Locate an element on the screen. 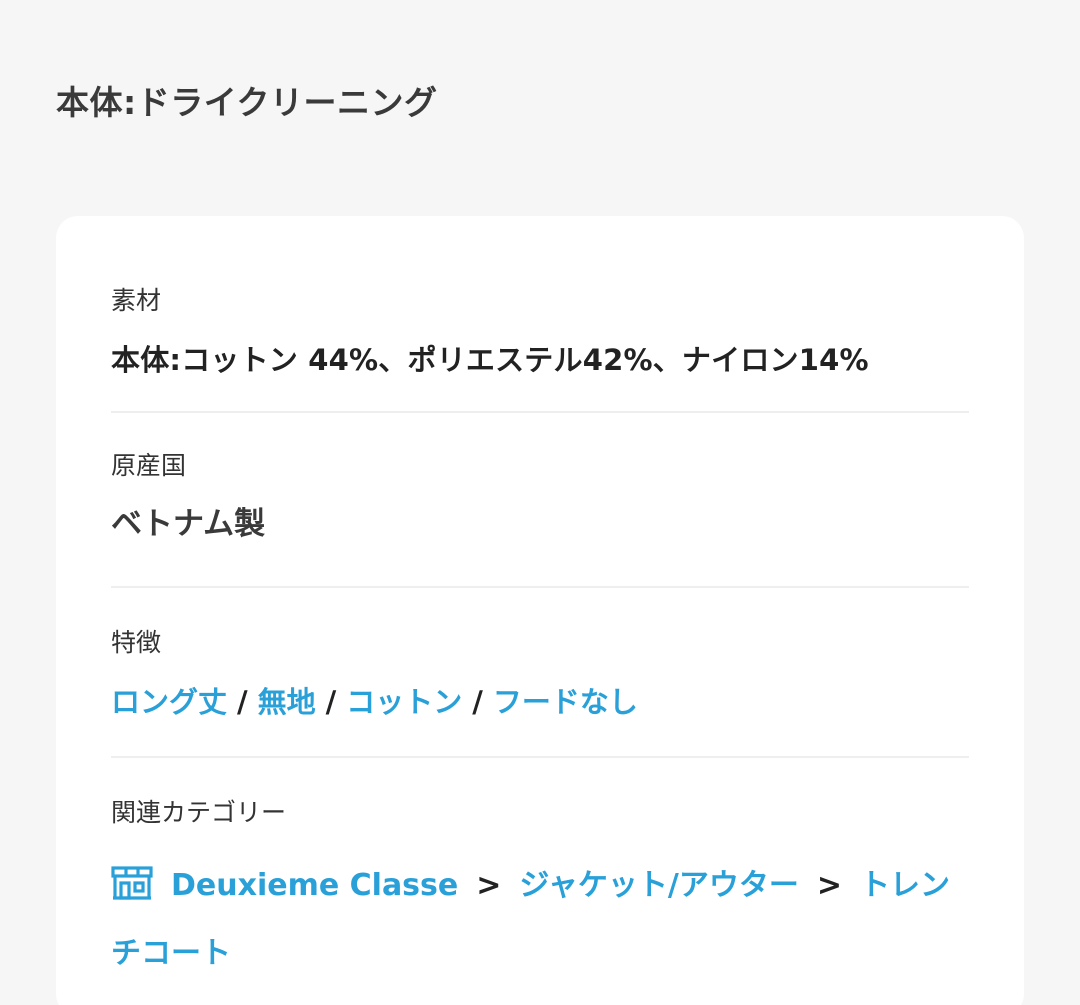 The image size is (1080, 1005). category-link-jacket-outer: ジャケット/アウター is located at coordinates (658, 885).